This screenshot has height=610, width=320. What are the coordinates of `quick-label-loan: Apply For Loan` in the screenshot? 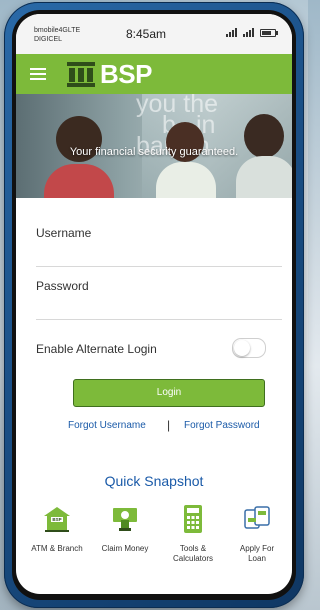 It's located at (257, 553).